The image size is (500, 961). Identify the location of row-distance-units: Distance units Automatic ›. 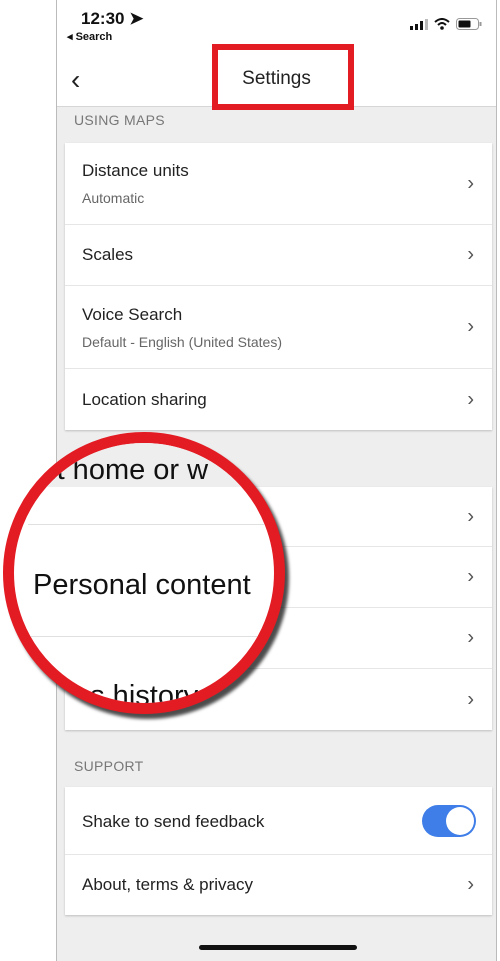
(278, 184).